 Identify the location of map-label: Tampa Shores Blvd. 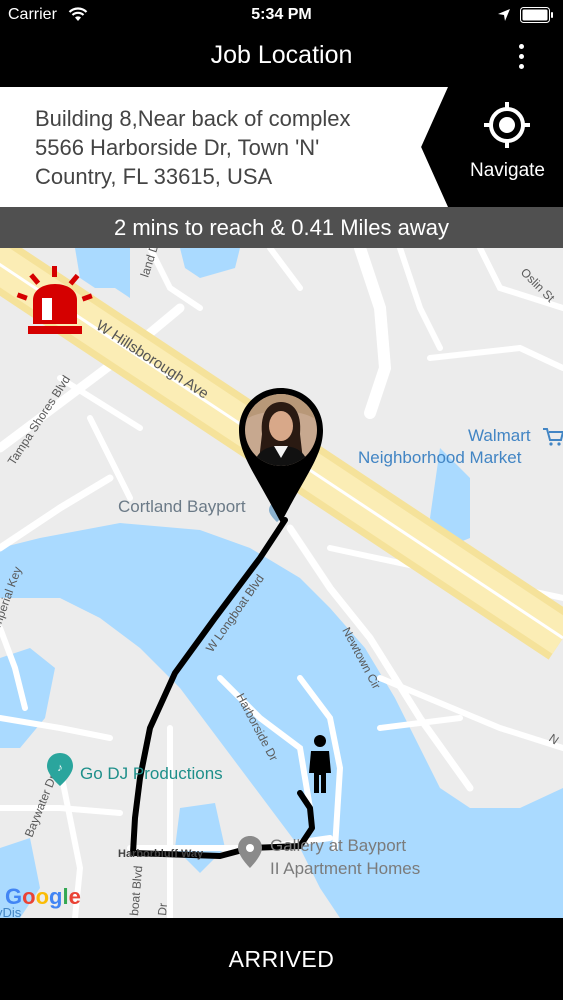
(39, 420).